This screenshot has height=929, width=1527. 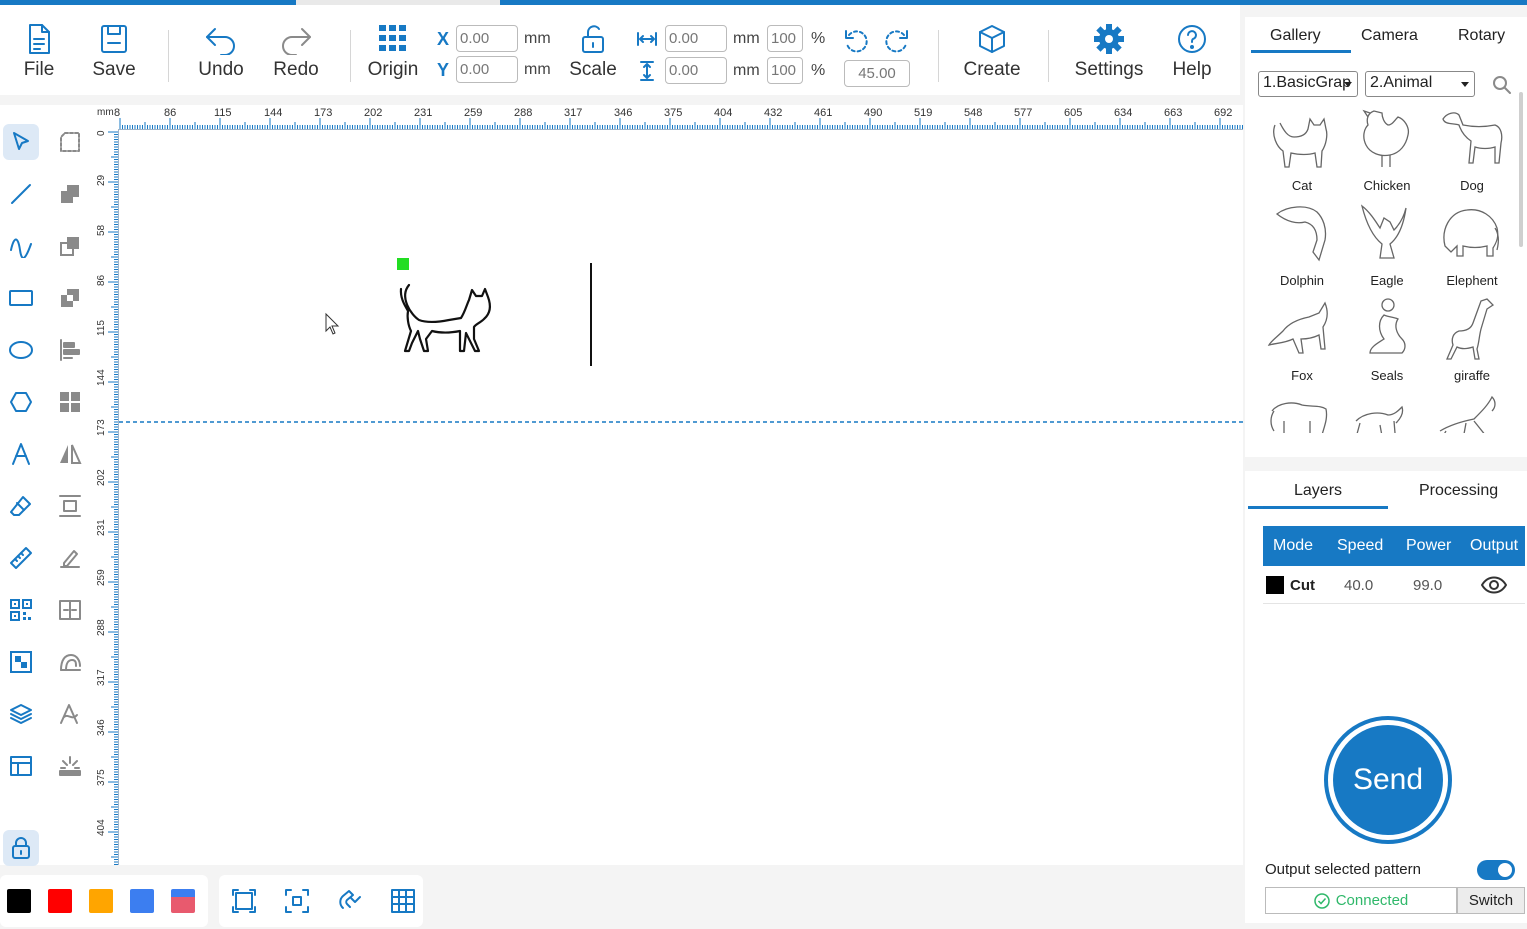 I want to click on gallery-item-elephant: Elephent, so click(x=1472, y=244).